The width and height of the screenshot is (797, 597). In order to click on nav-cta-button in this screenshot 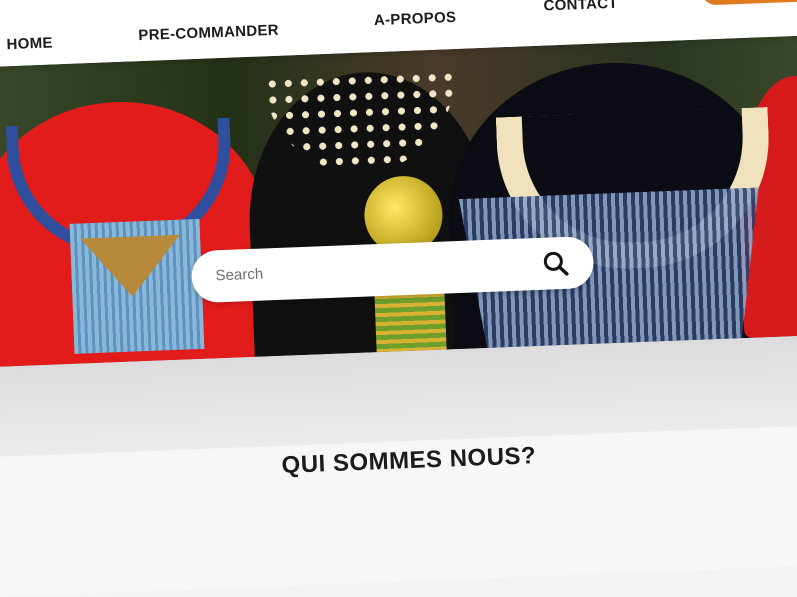, I will do `click(748, 3)`.